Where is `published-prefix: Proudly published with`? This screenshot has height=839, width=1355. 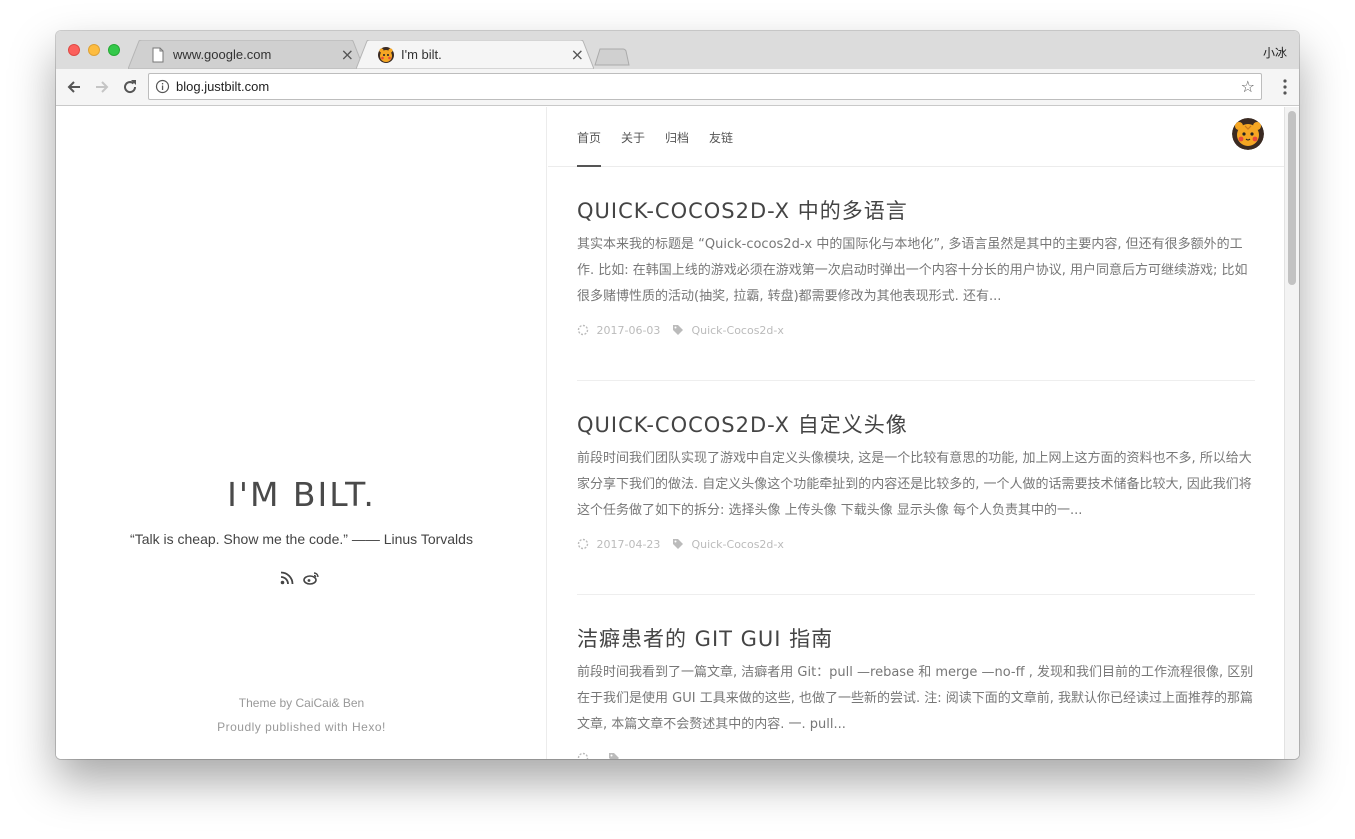
published-prefix: Proudly published with is located at coordinates (285, 727).